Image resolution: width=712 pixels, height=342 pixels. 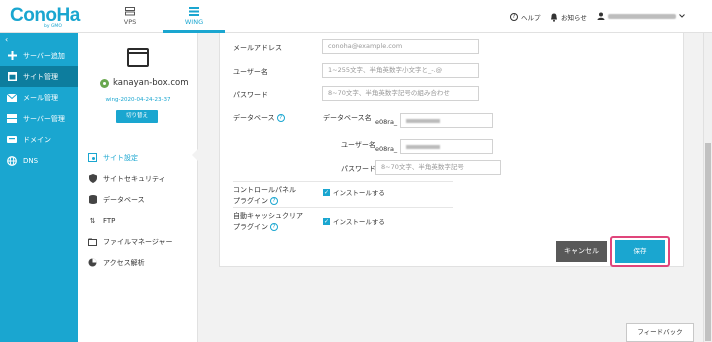 I want to click on sidebar-item-label: サーバー追加, so click(x=44, y=55).